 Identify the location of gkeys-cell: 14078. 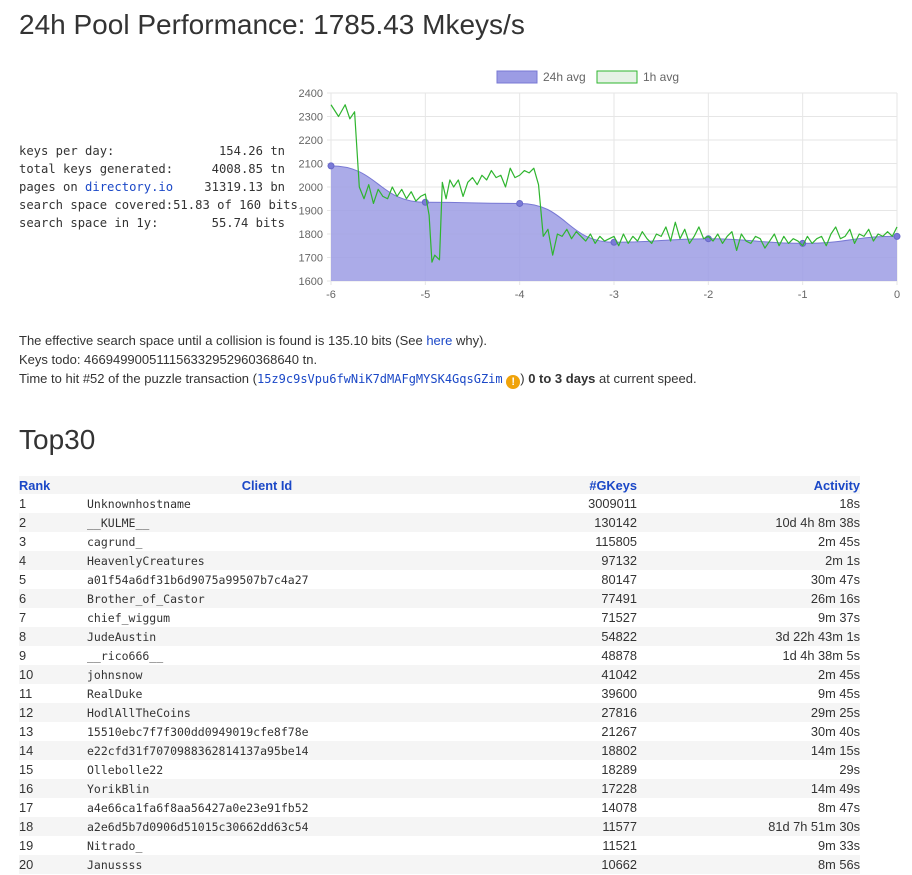
(619, 807).